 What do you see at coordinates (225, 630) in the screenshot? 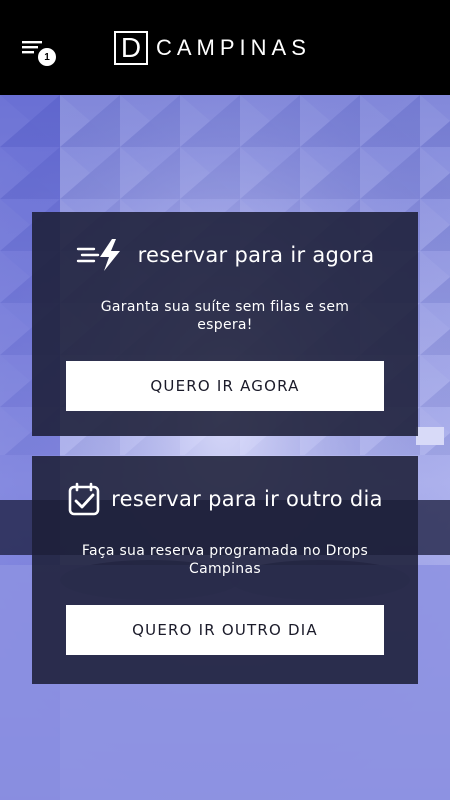
I see `go-another-day-button: QUERO IR OUTRO DIA` at bounding box center [225, 630].